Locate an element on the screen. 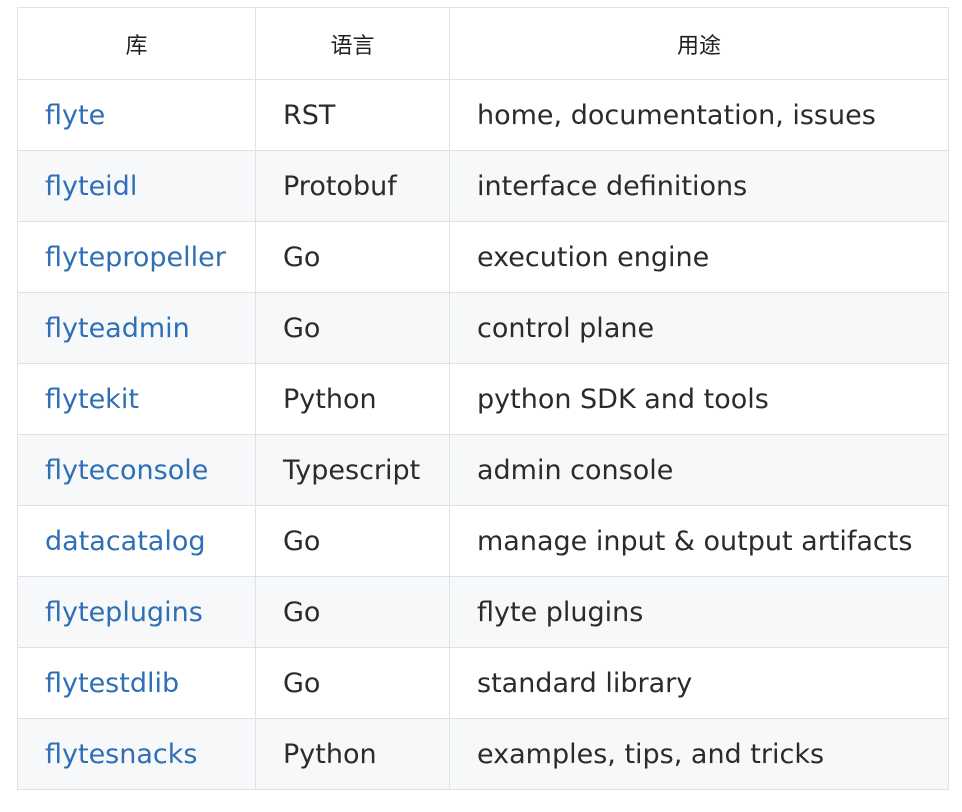 This screenshot has height=812, width=962. purpose-cell: manage input & output artifacts is located at coordinates (699, 541).